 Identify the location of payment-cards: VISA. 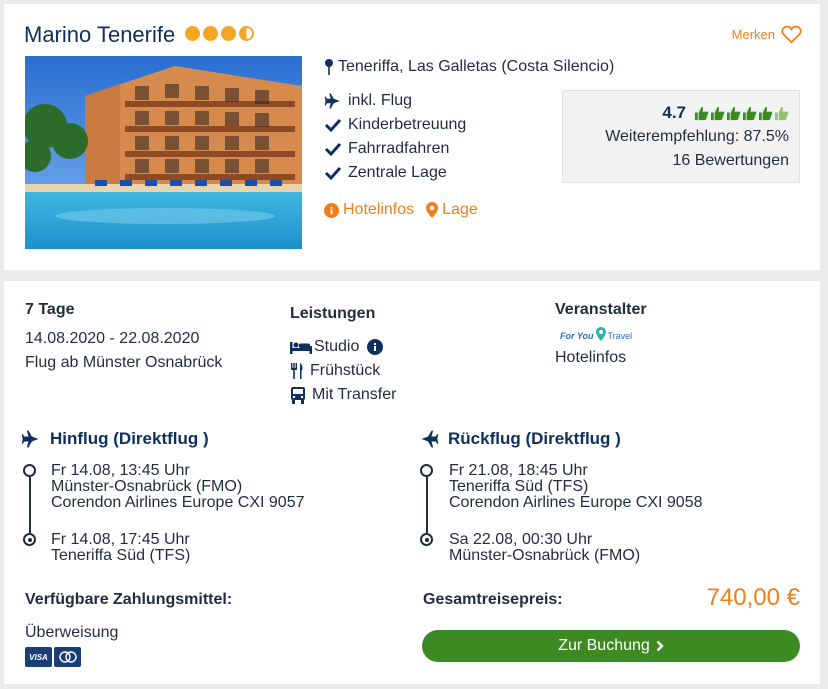
(53, 657).